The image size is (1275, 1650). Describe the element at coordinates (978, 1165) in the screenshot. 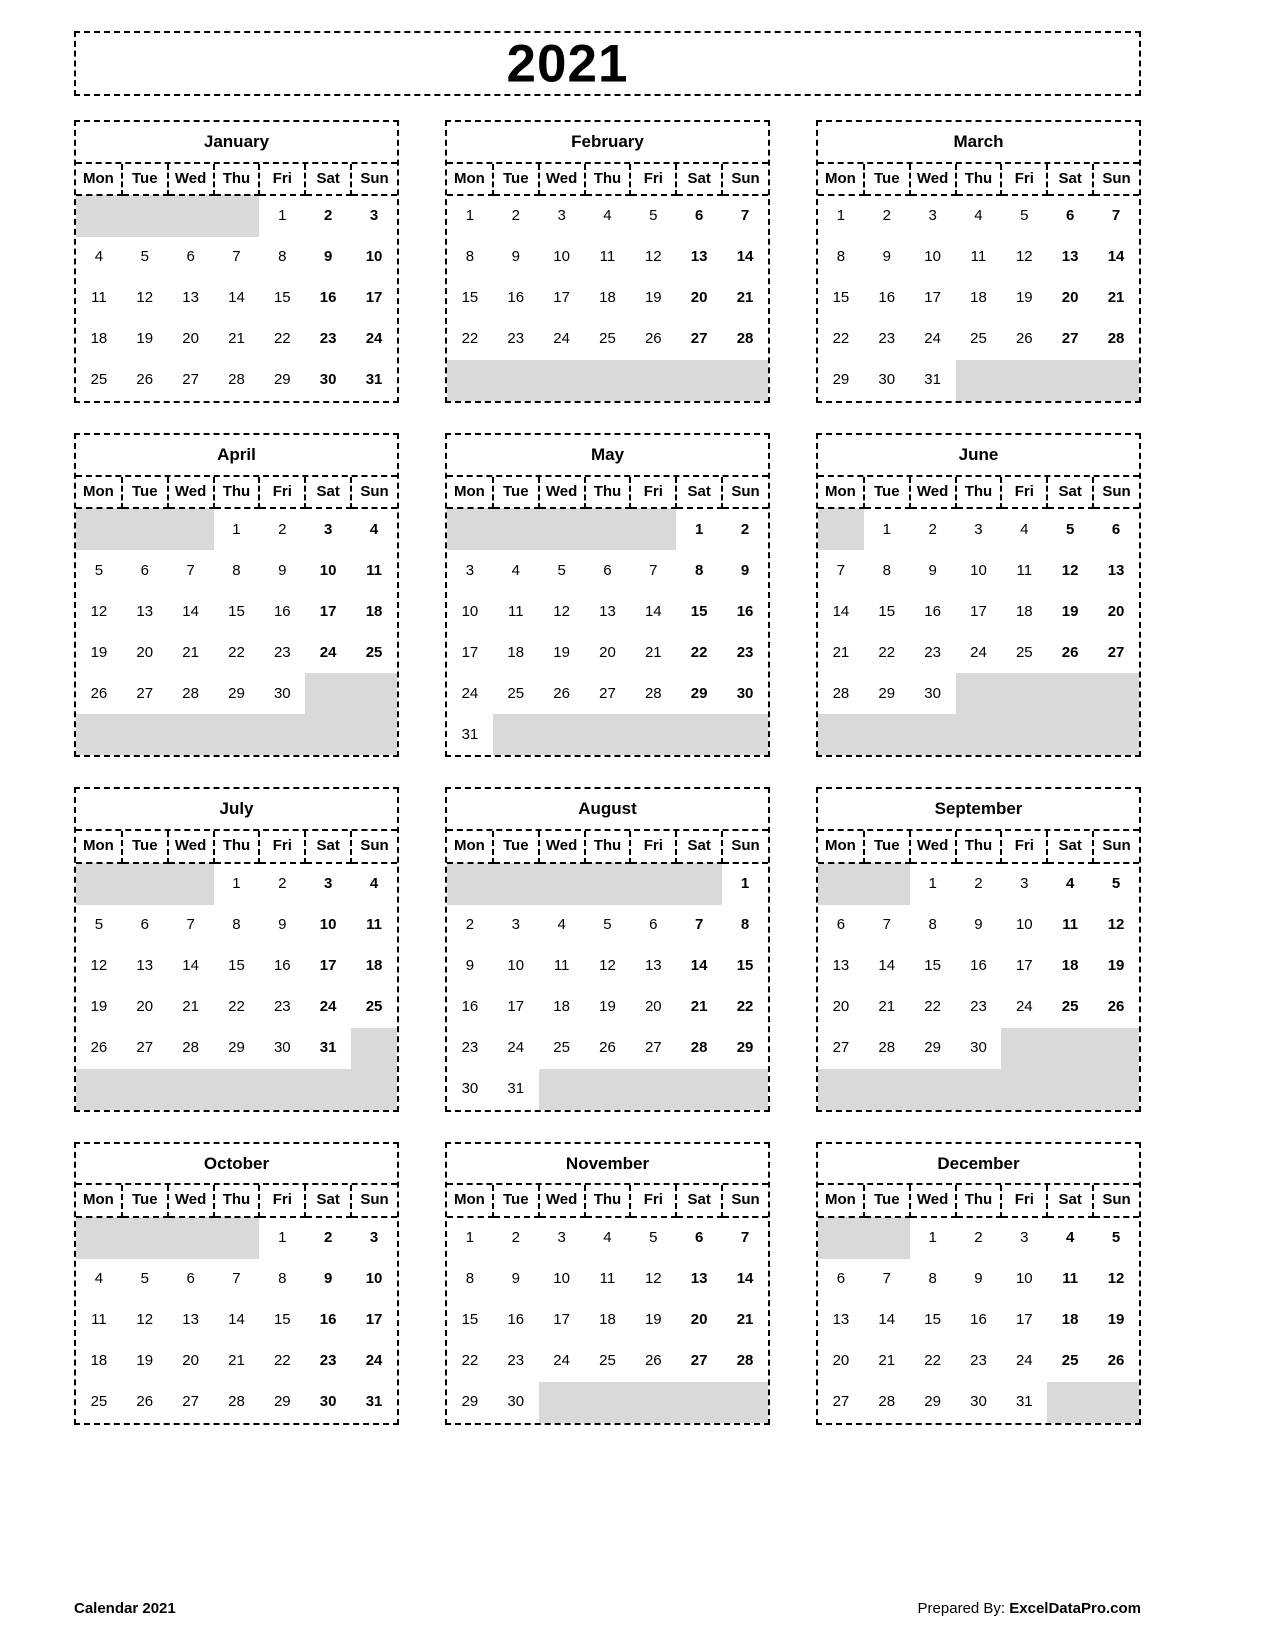

I see `month-name: December` at that location.